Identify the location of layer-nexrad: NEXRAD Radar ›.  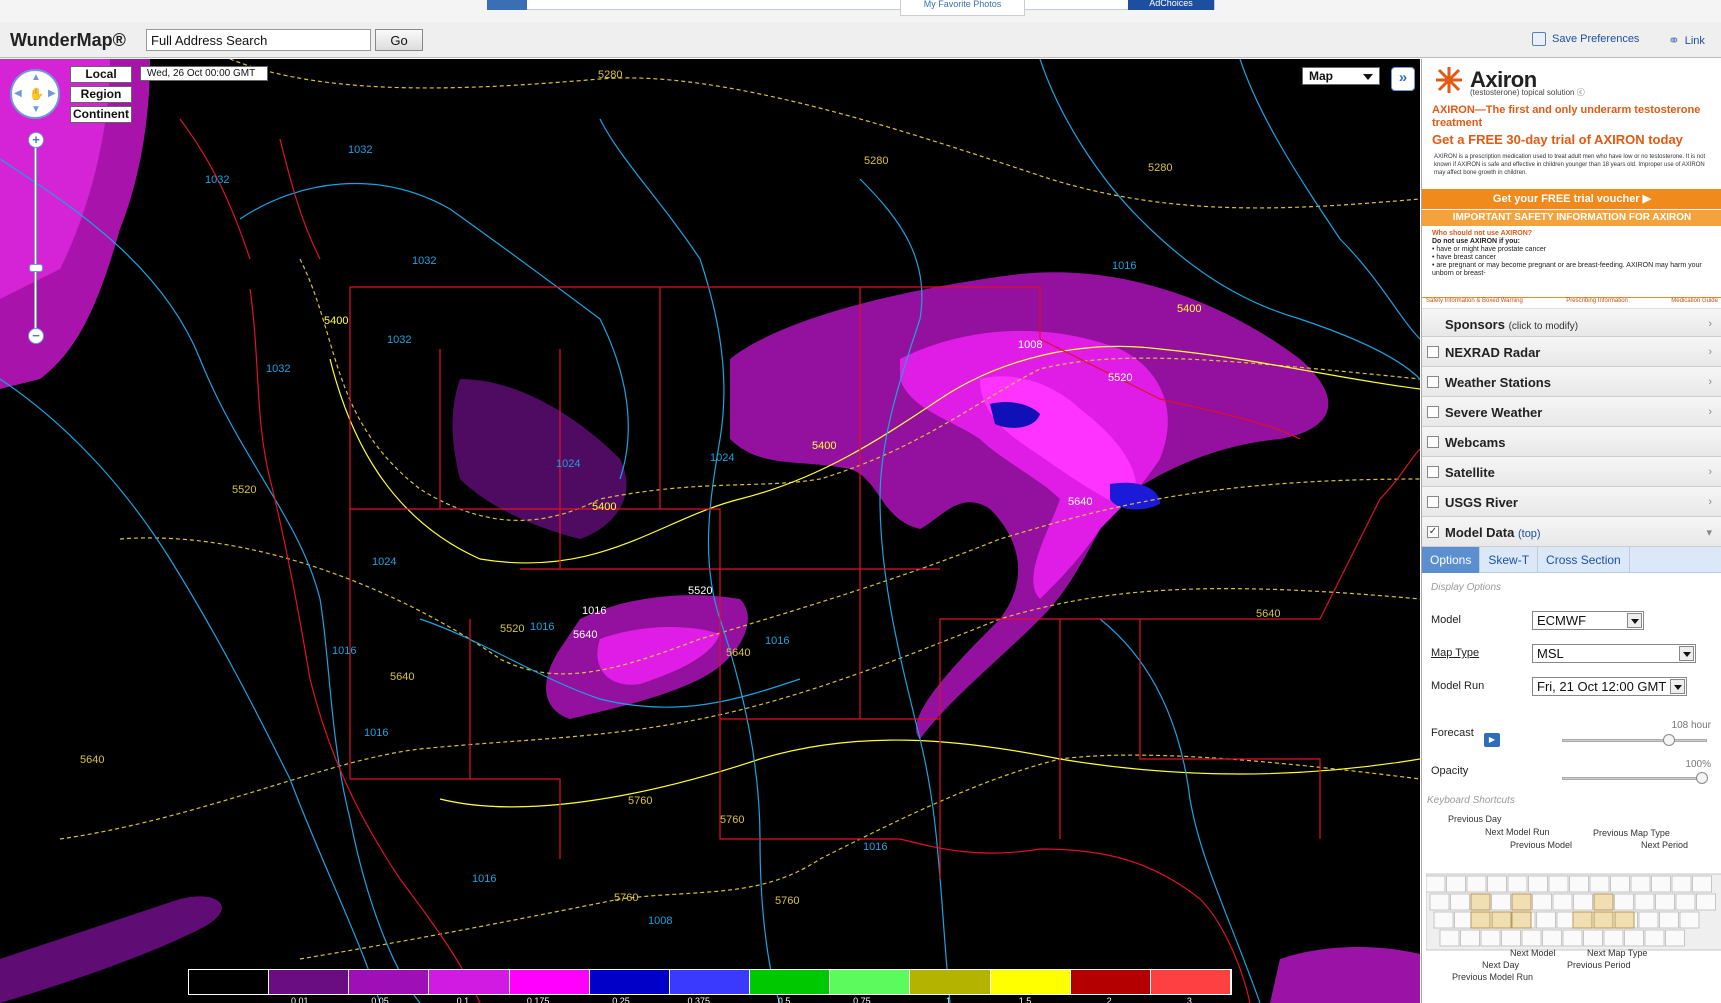
(1571, 352).